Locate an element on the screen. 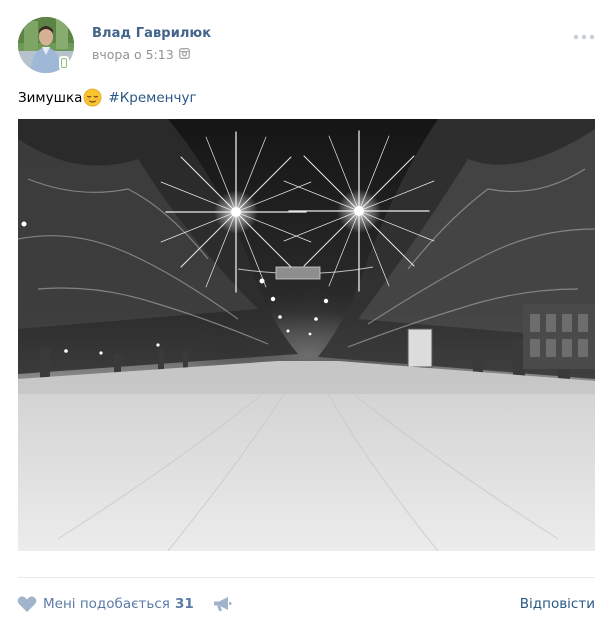 This screenshot has width=610, height=621. megaphone-icon is located at coordinates (222, 604).